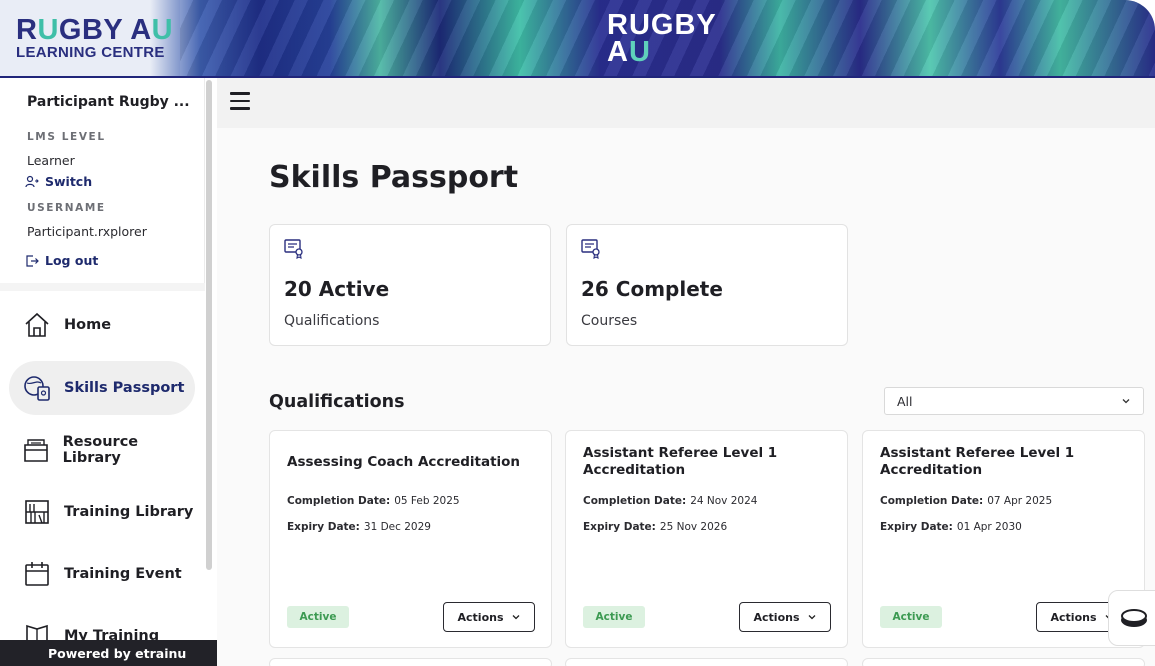  What do you see at coordinates (51, 160) in the screenshot?
I see `lms-level-value: Learner` at bounding box center [51, 160].